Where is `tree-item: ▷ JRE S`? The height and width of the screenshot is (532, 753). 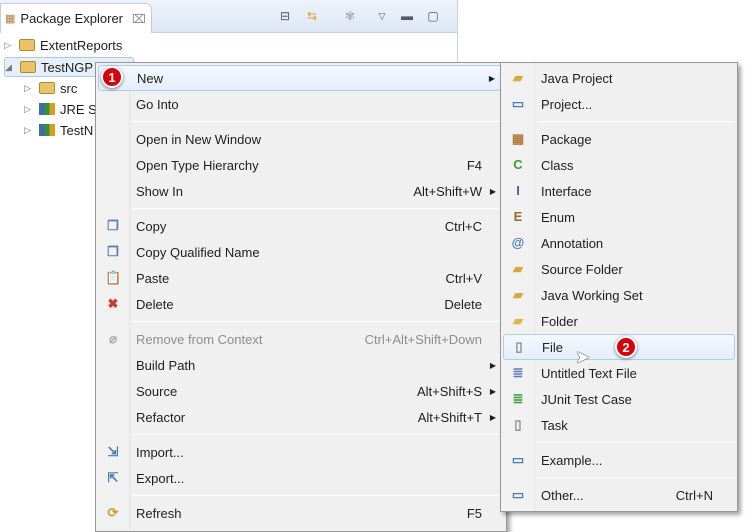
tree-item: ▷ JRE S is located at coordinates (60, 109).